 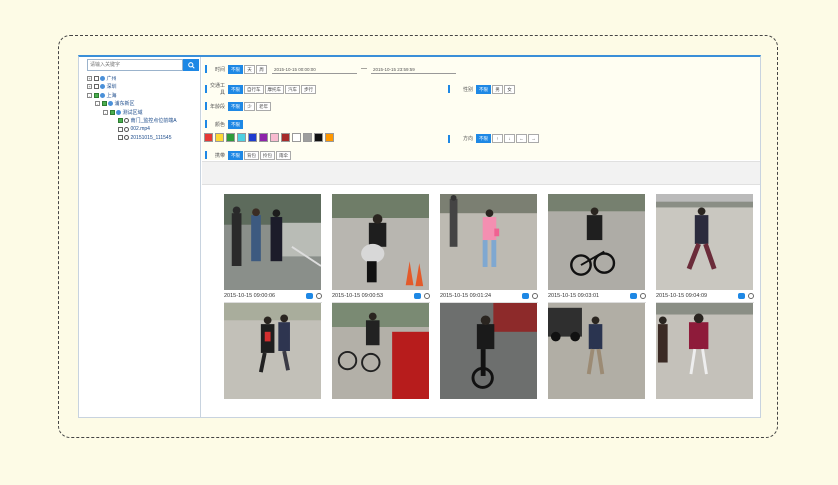 I want to click on filter-gender-option: 女, so click(x=509, y=89).